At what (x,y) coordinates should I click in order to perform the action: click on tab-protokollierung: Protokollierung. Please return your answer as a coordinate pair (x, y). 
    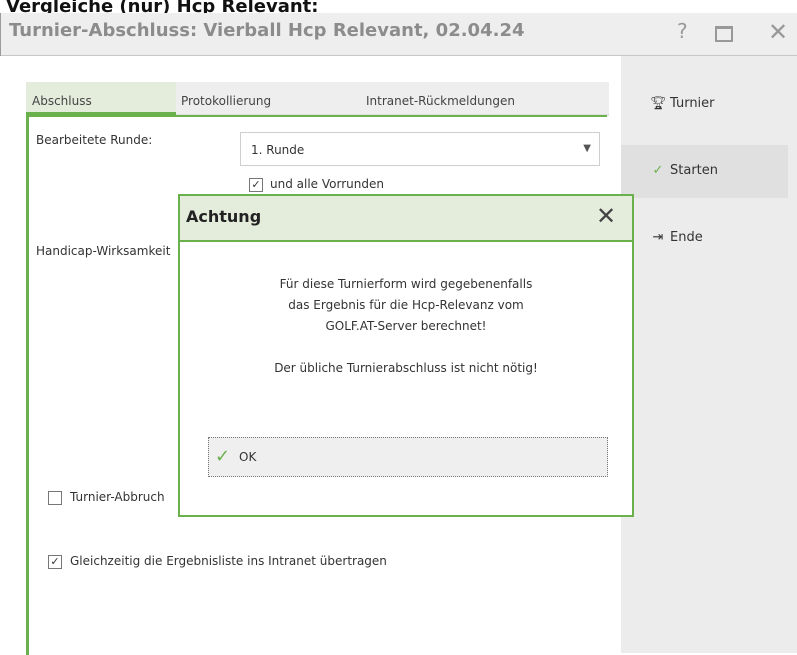
    Looking at the image, I should click on (226, 101).